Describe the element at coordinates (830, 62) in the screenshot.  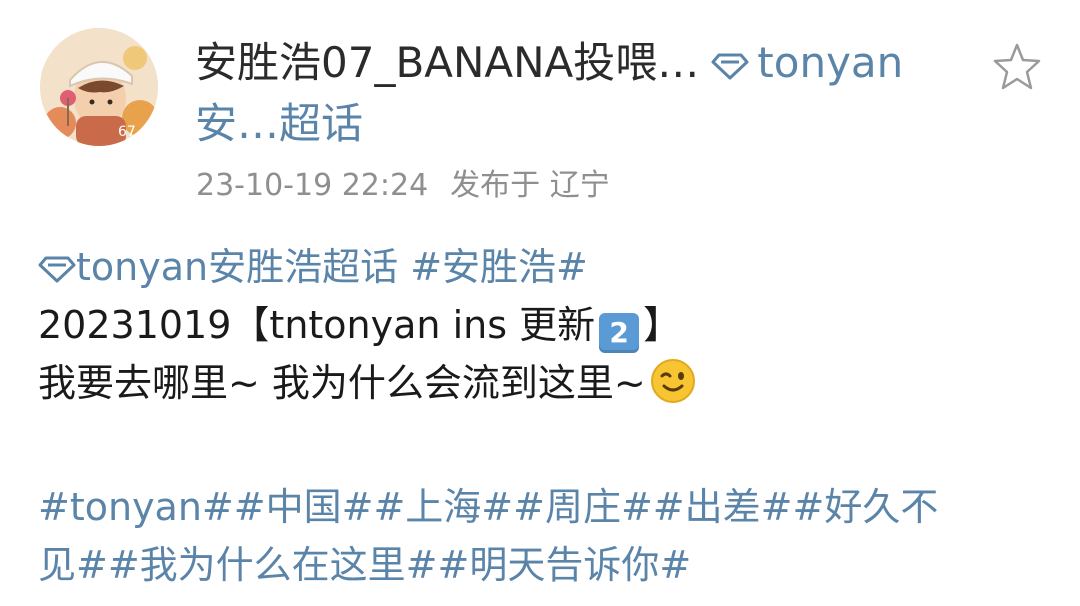
I see `supertopic-name: tonyan` at that location.